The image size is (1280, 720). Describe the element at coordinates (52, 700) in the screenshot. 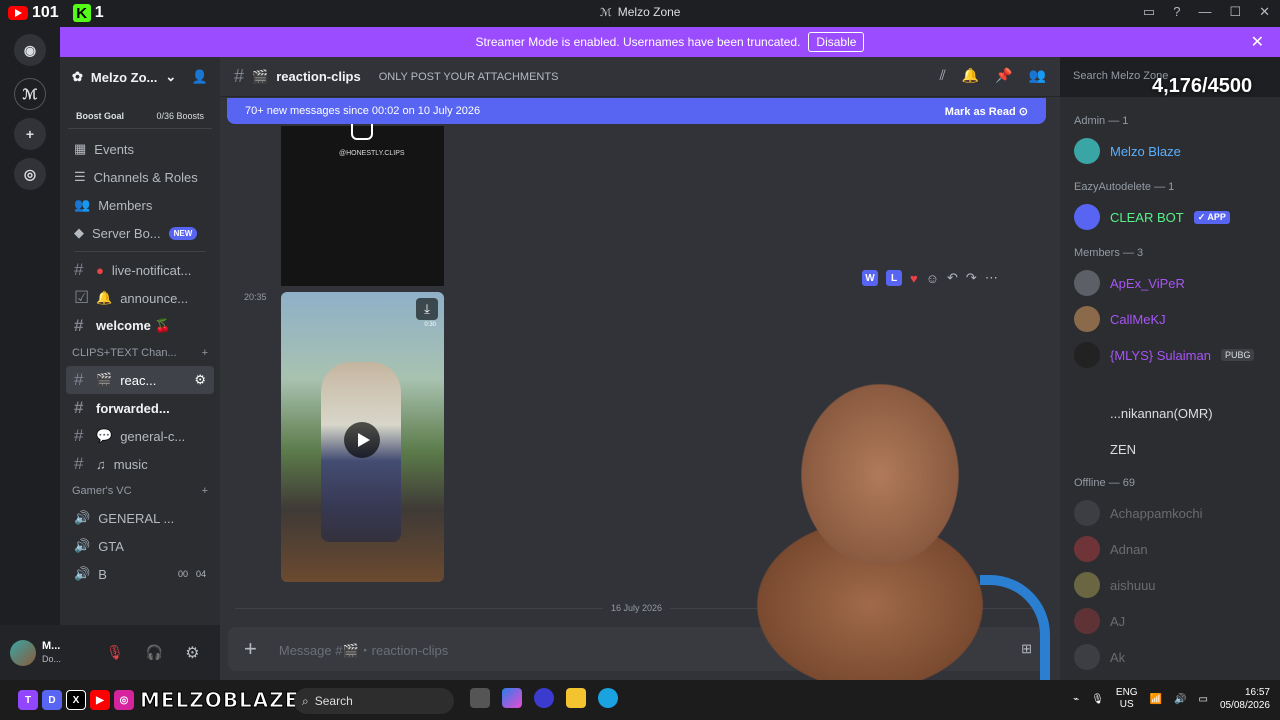

I see `discord-icon: D` at that location.